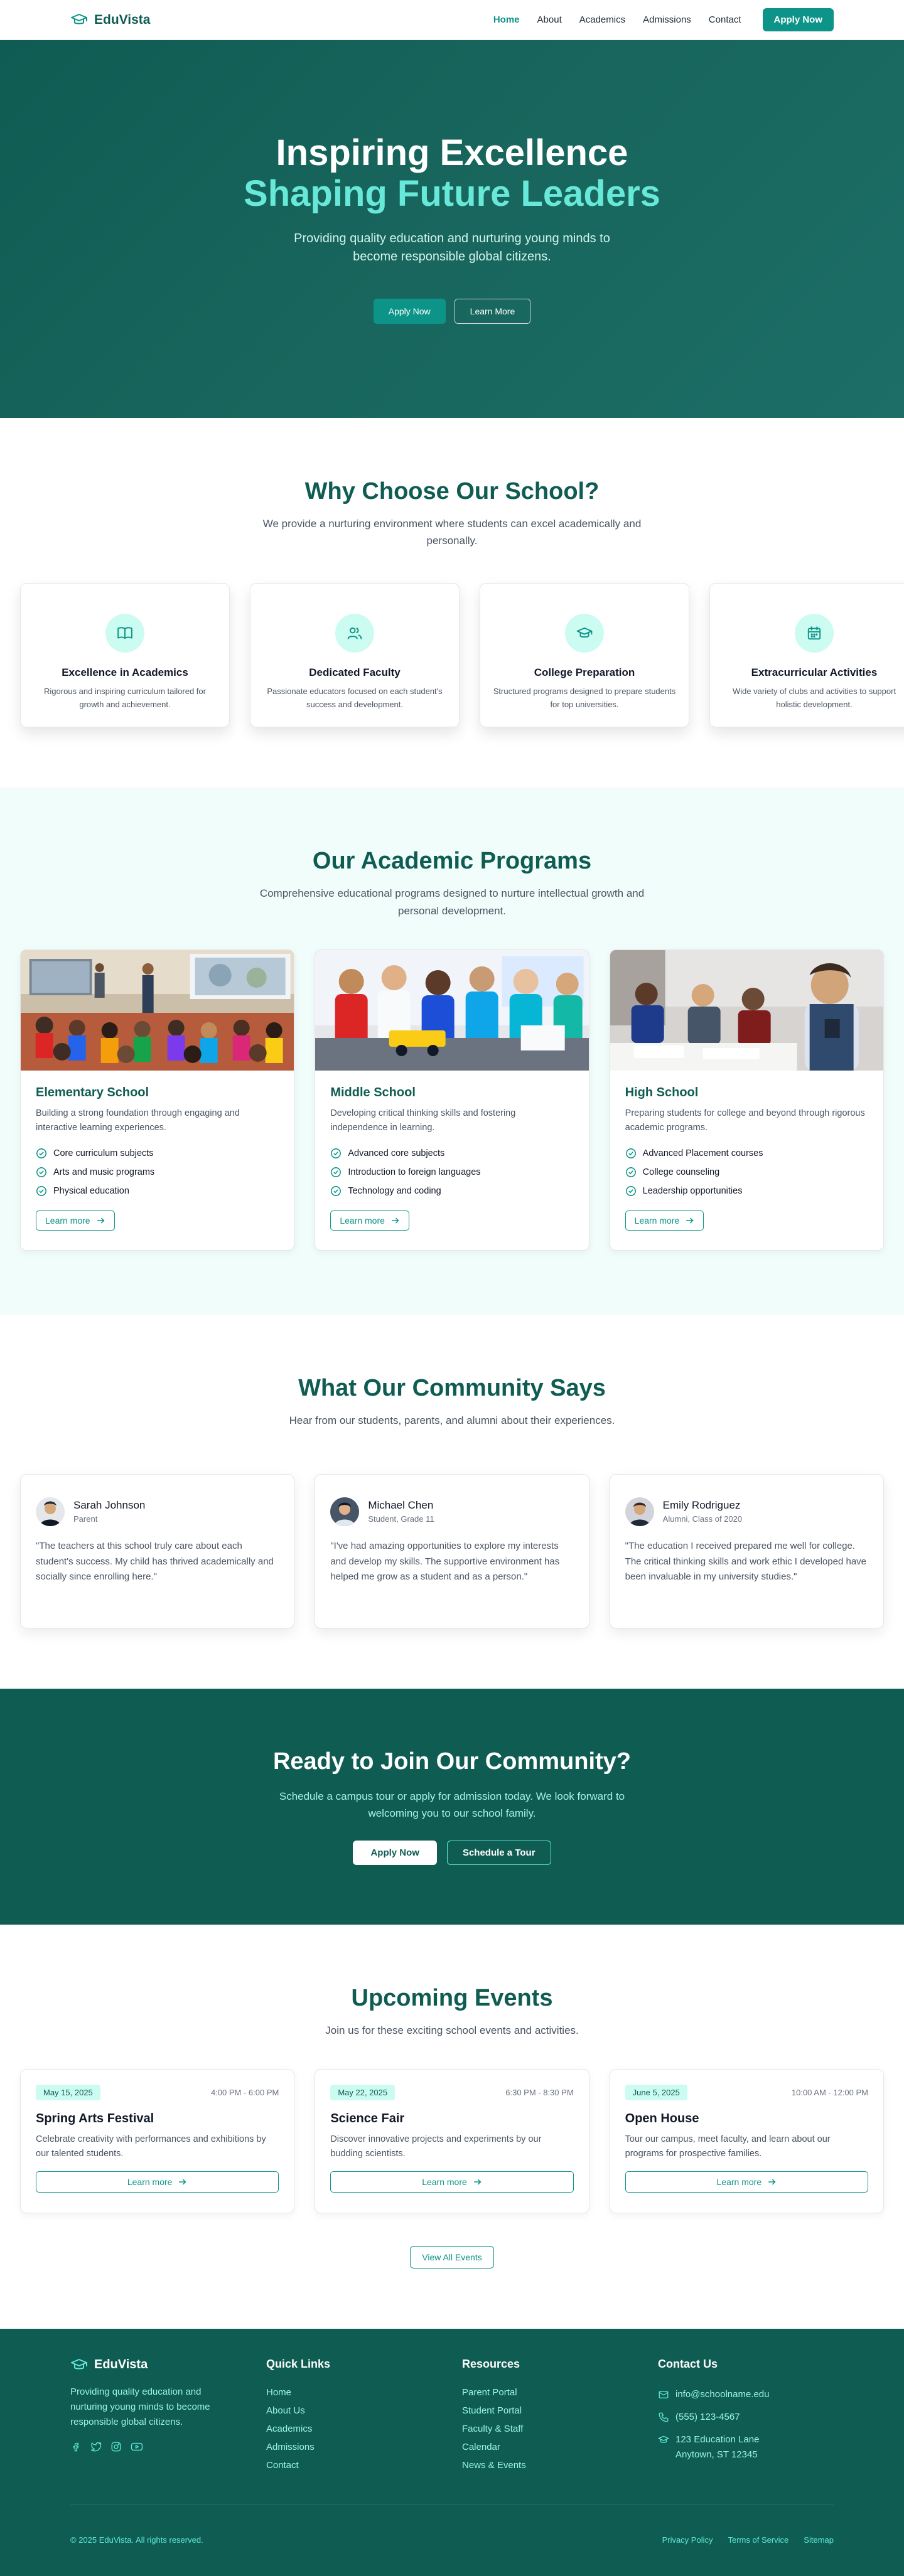 This screenshot has width=904, height=2576. I want to click on event-date-badge: June 5, 2025, so click(656, 2093).